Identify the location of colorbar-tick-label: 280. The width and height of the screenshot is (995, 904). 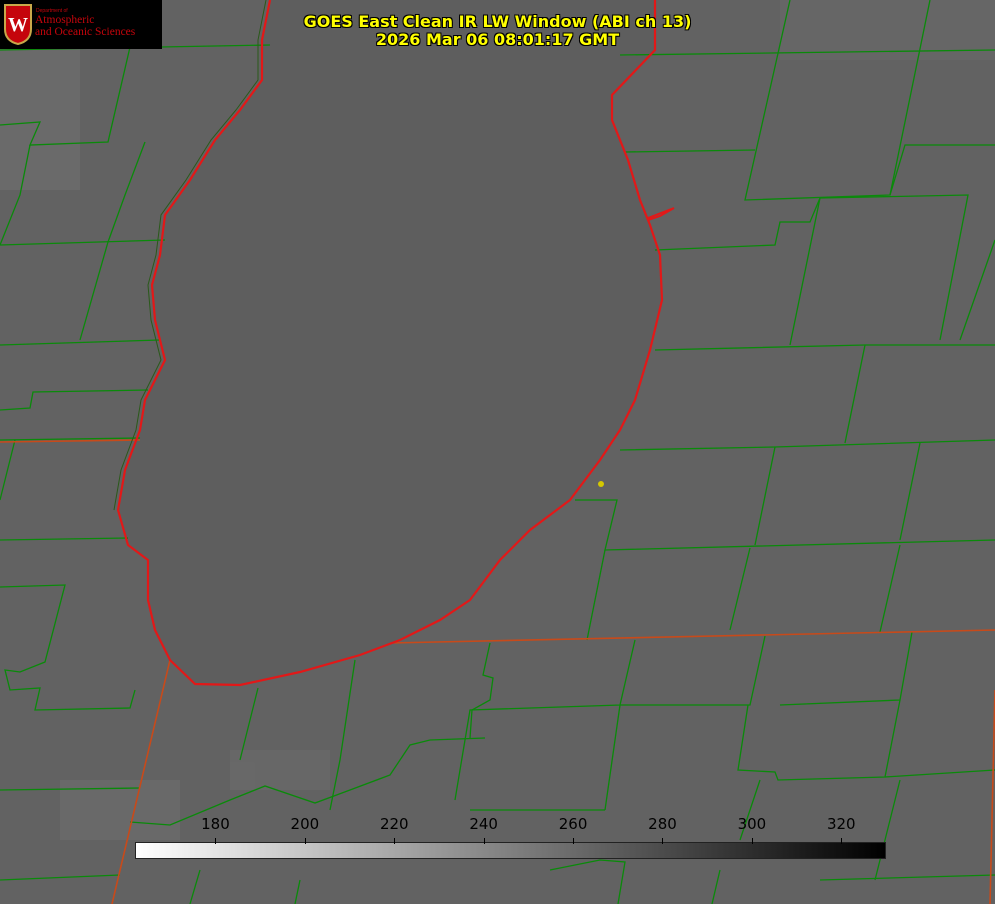
(662, 824).